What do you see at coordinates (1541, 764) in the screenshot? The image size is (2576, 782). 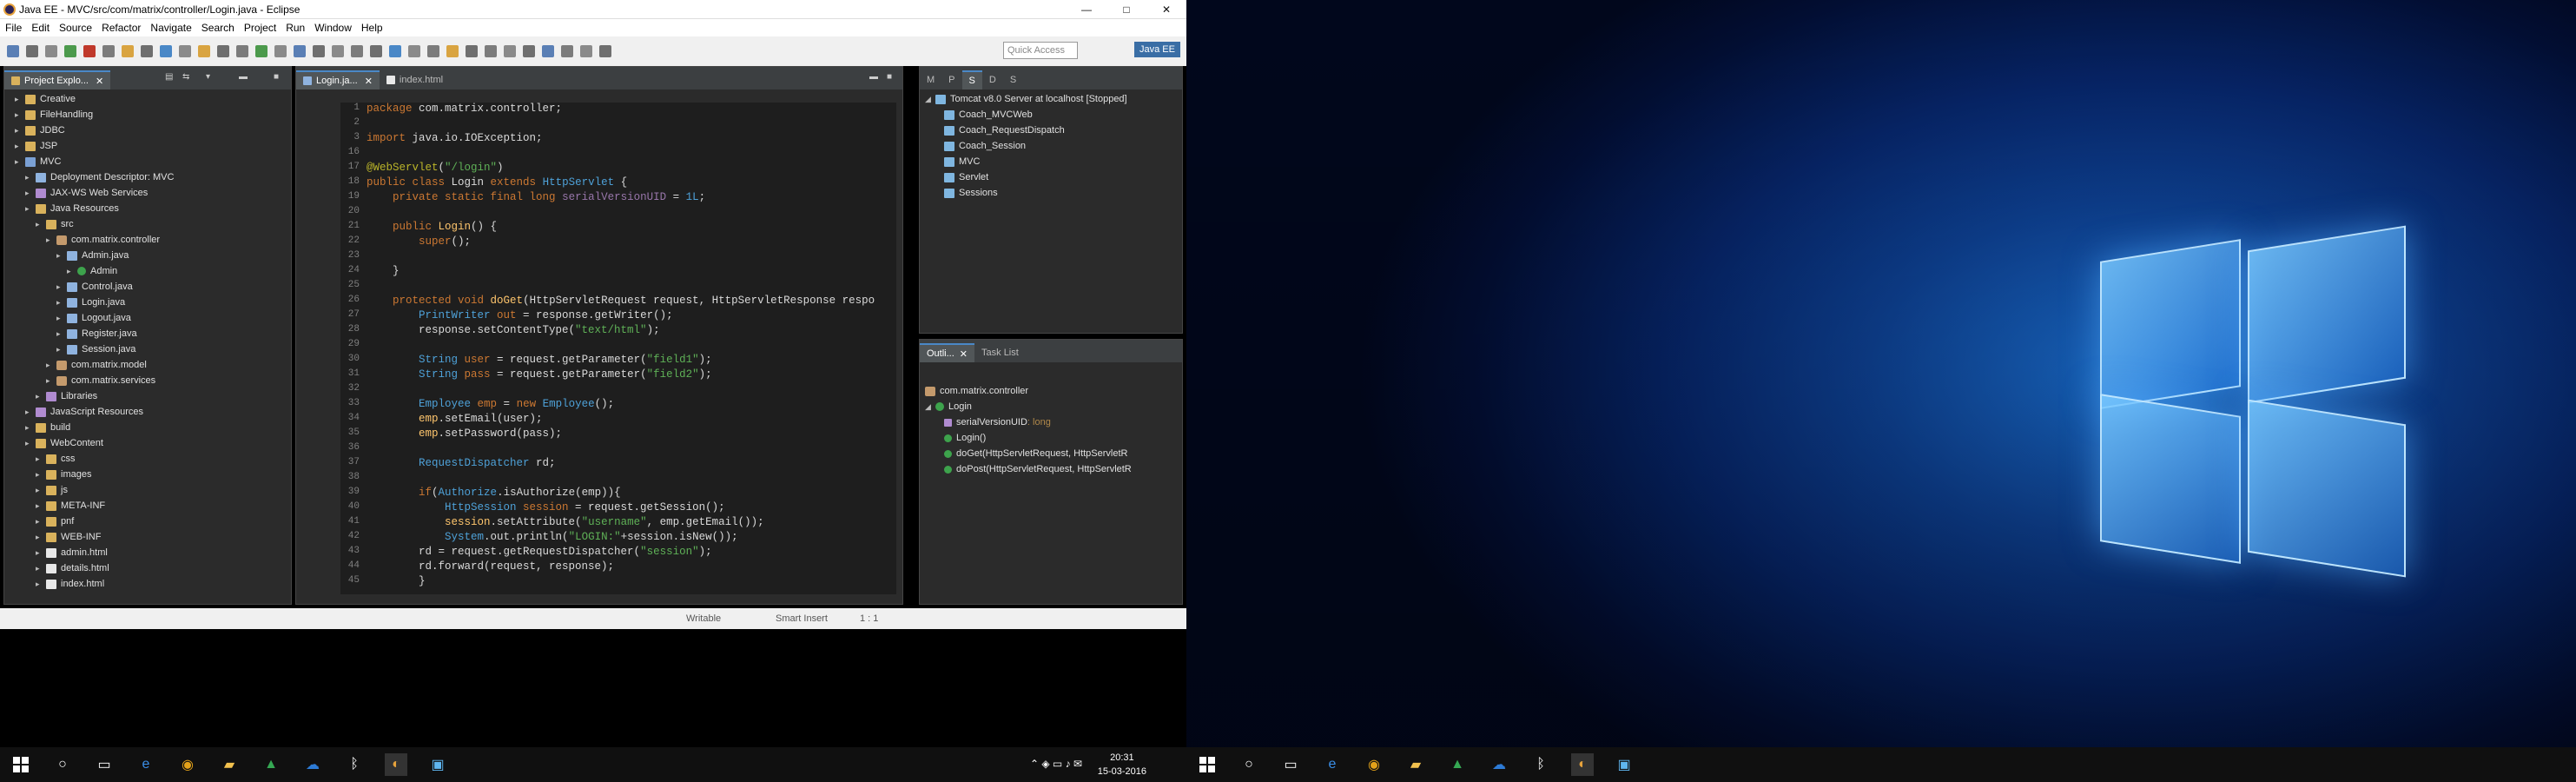 I see `bluetooth-icon: ᛒ` at bounding box center [1541, 764].